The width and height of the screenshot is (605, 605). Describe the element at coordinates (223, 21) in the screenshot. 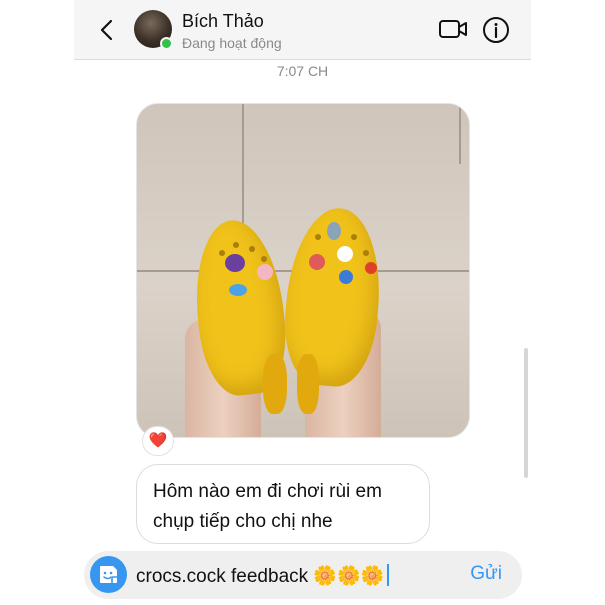

I see `contact-name: Bích Thảo` at that location.